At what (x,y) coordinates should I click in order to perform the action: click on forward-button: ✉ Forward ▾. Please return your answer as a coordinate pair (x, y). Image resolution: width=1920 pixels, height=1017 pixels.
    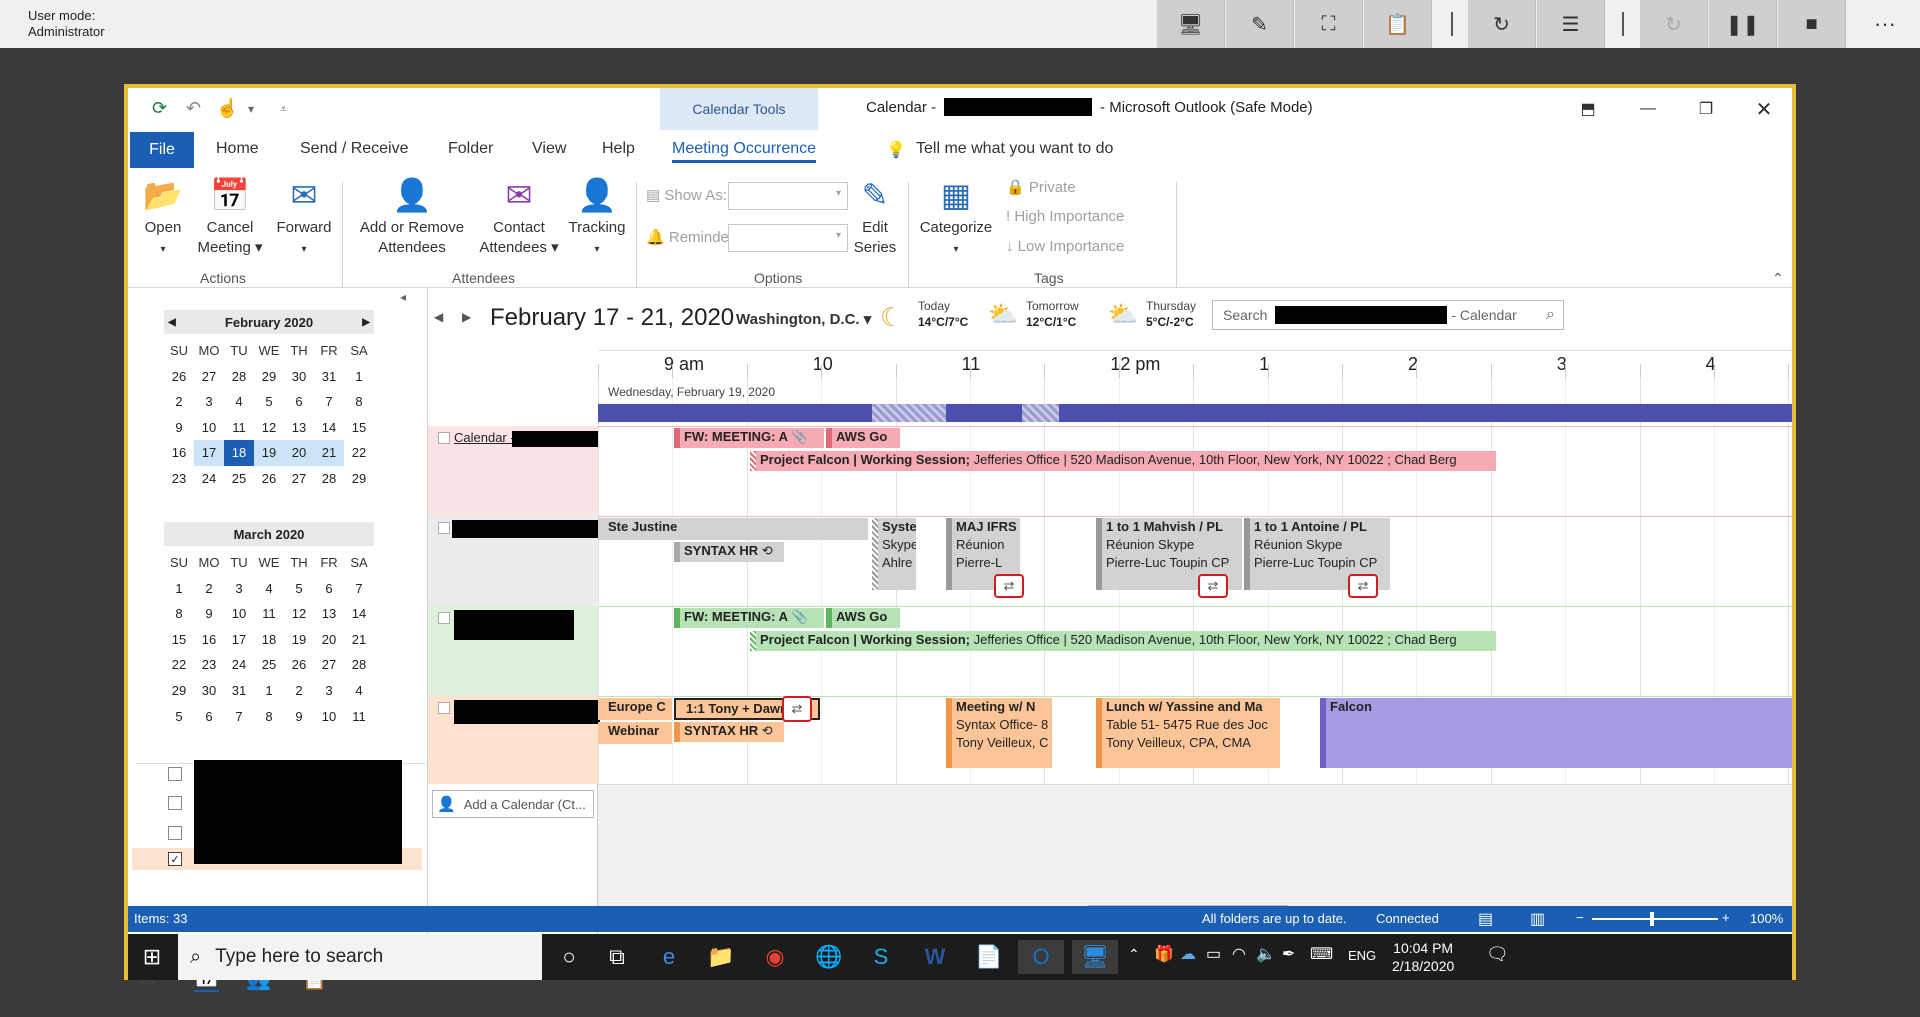
    Looking at the image, I should click on (304, 218).